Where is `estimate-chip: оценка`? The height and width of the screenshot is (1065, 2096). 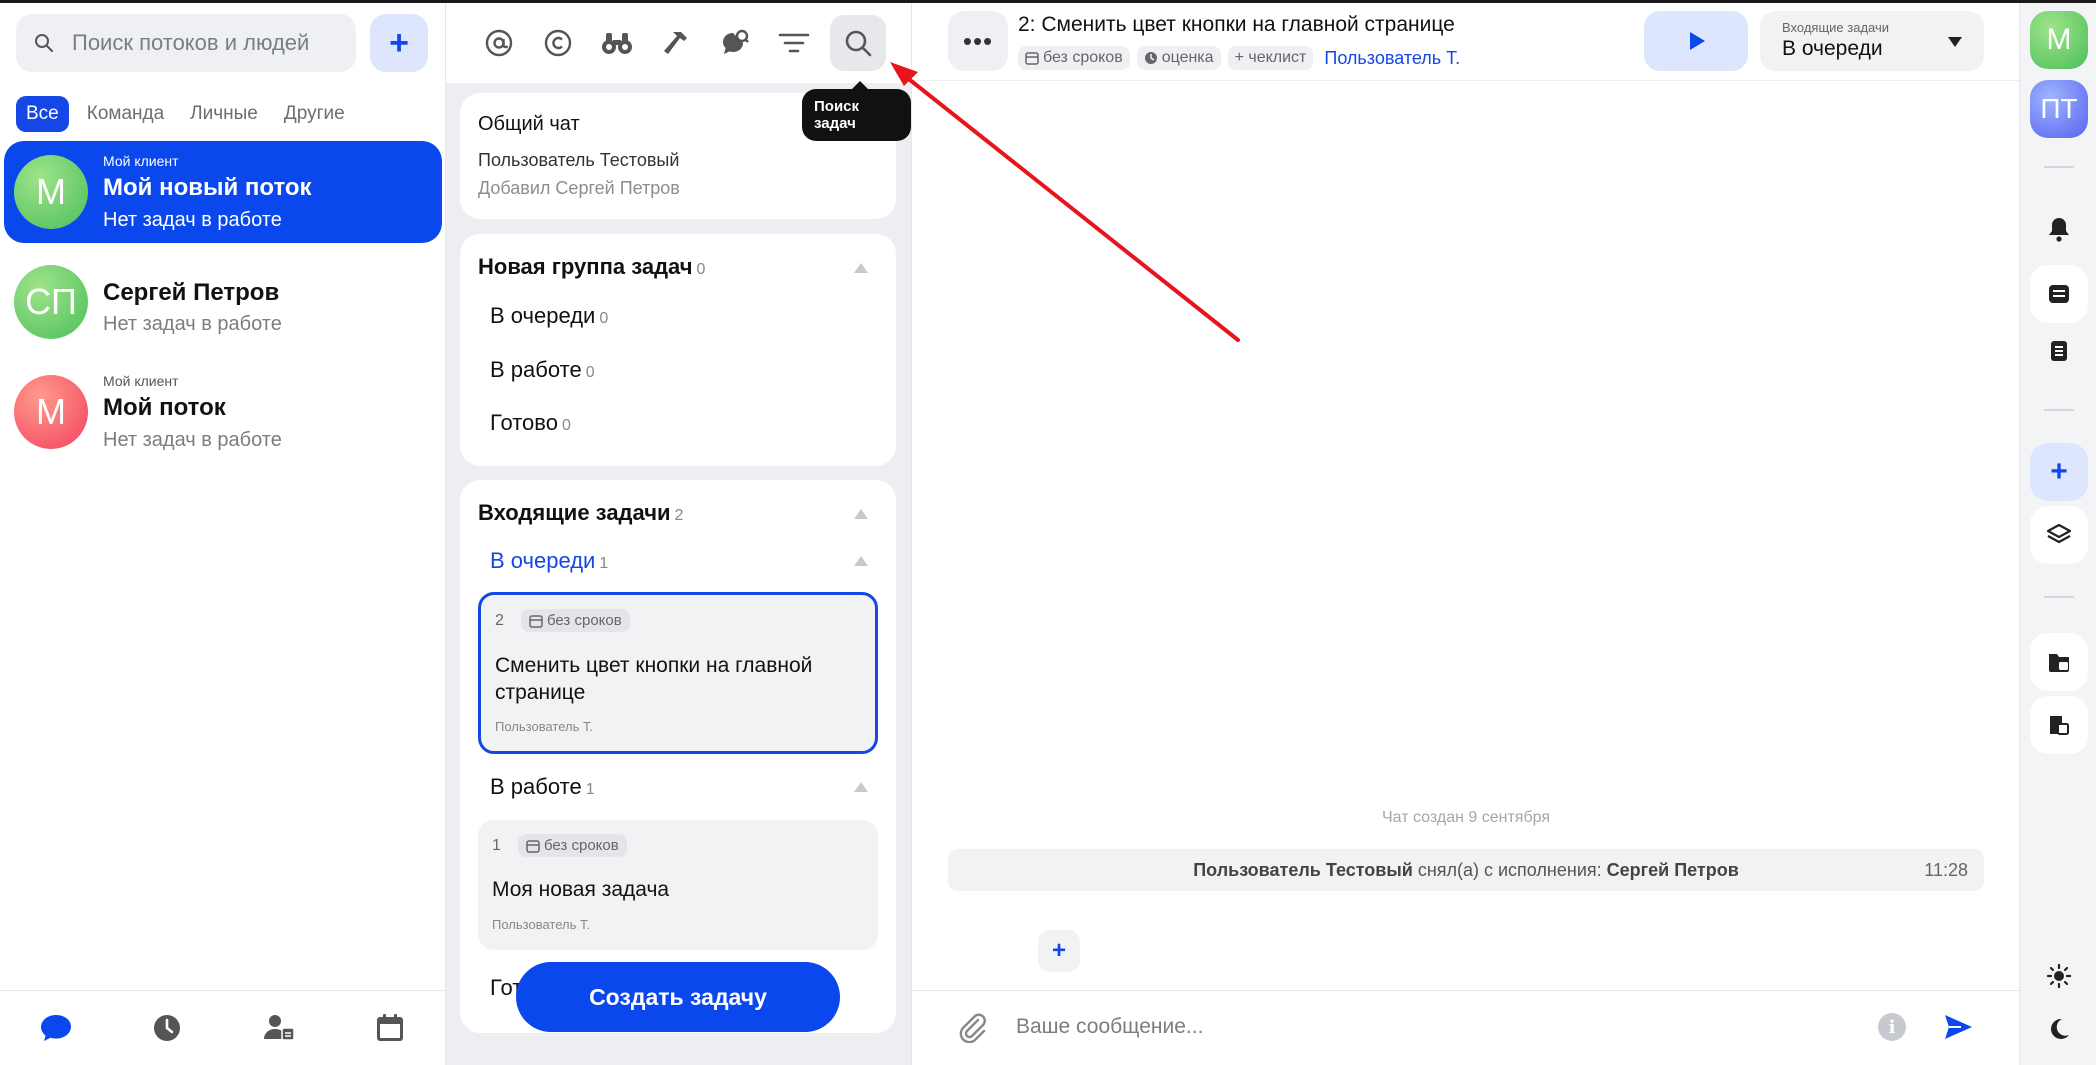 estimate-chip: оценка is located at coordinates (1178, 58).